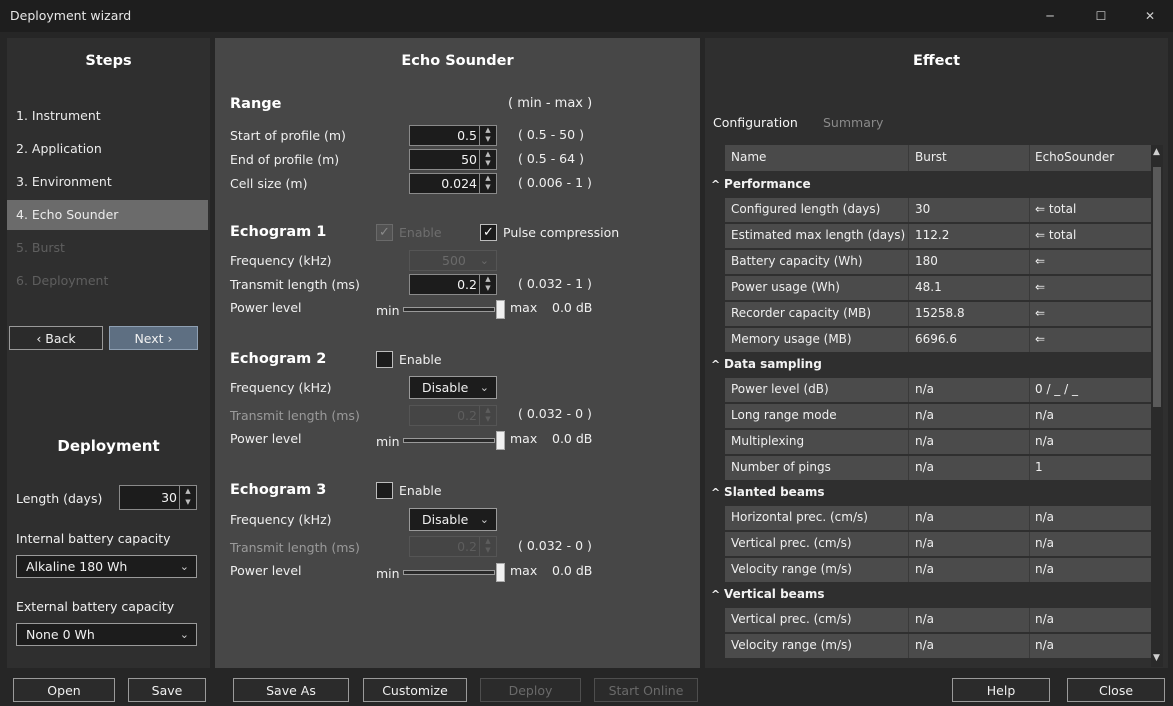  Describe the element at coordinates (1050, 16) in the screenshot. I see `minimize-icon: ─` at that location.